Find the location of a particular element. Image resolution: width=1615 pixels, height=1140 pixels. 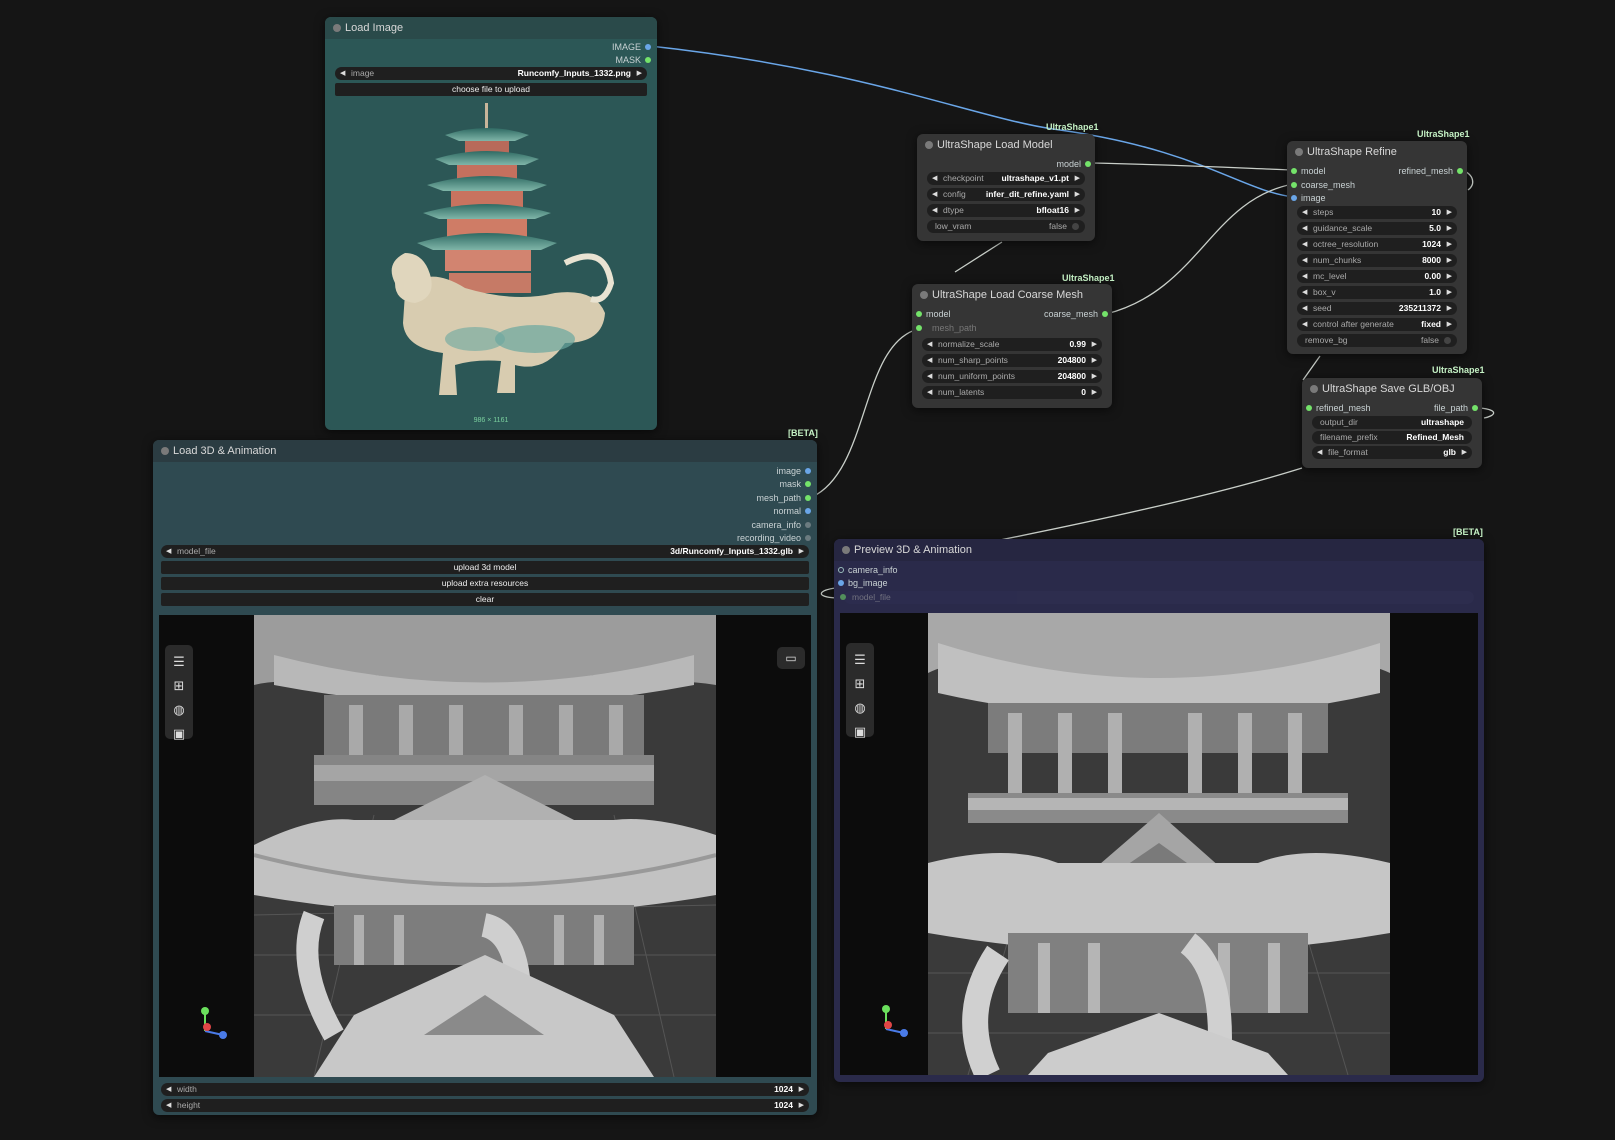

node-title-bar: UltraShape Refine is located at coordinates (1377, 152).